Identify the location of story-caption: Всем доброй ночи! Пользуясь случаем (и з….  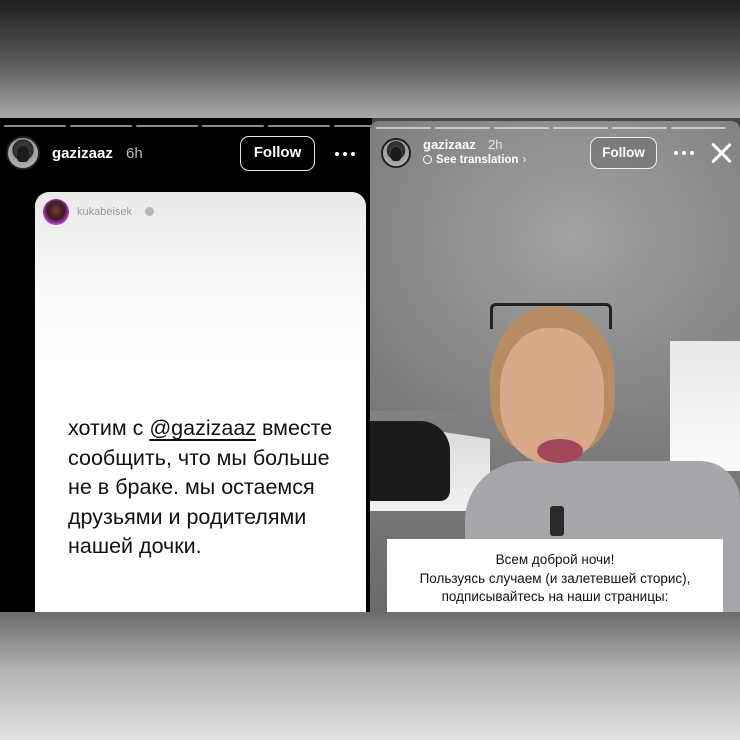
(555, 575).